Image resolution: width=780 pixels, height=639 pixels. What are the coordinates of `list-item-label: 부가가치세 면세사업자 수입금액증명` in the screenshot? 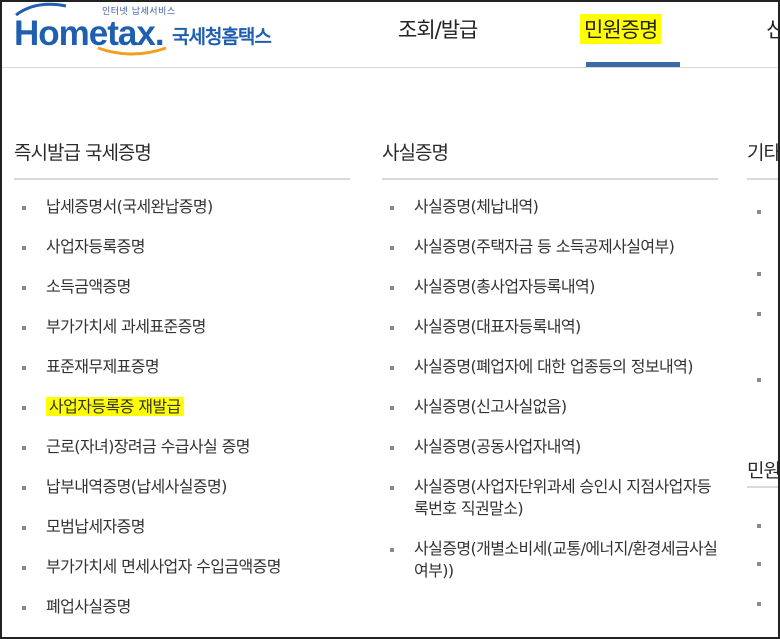 It's located at (164, 566).